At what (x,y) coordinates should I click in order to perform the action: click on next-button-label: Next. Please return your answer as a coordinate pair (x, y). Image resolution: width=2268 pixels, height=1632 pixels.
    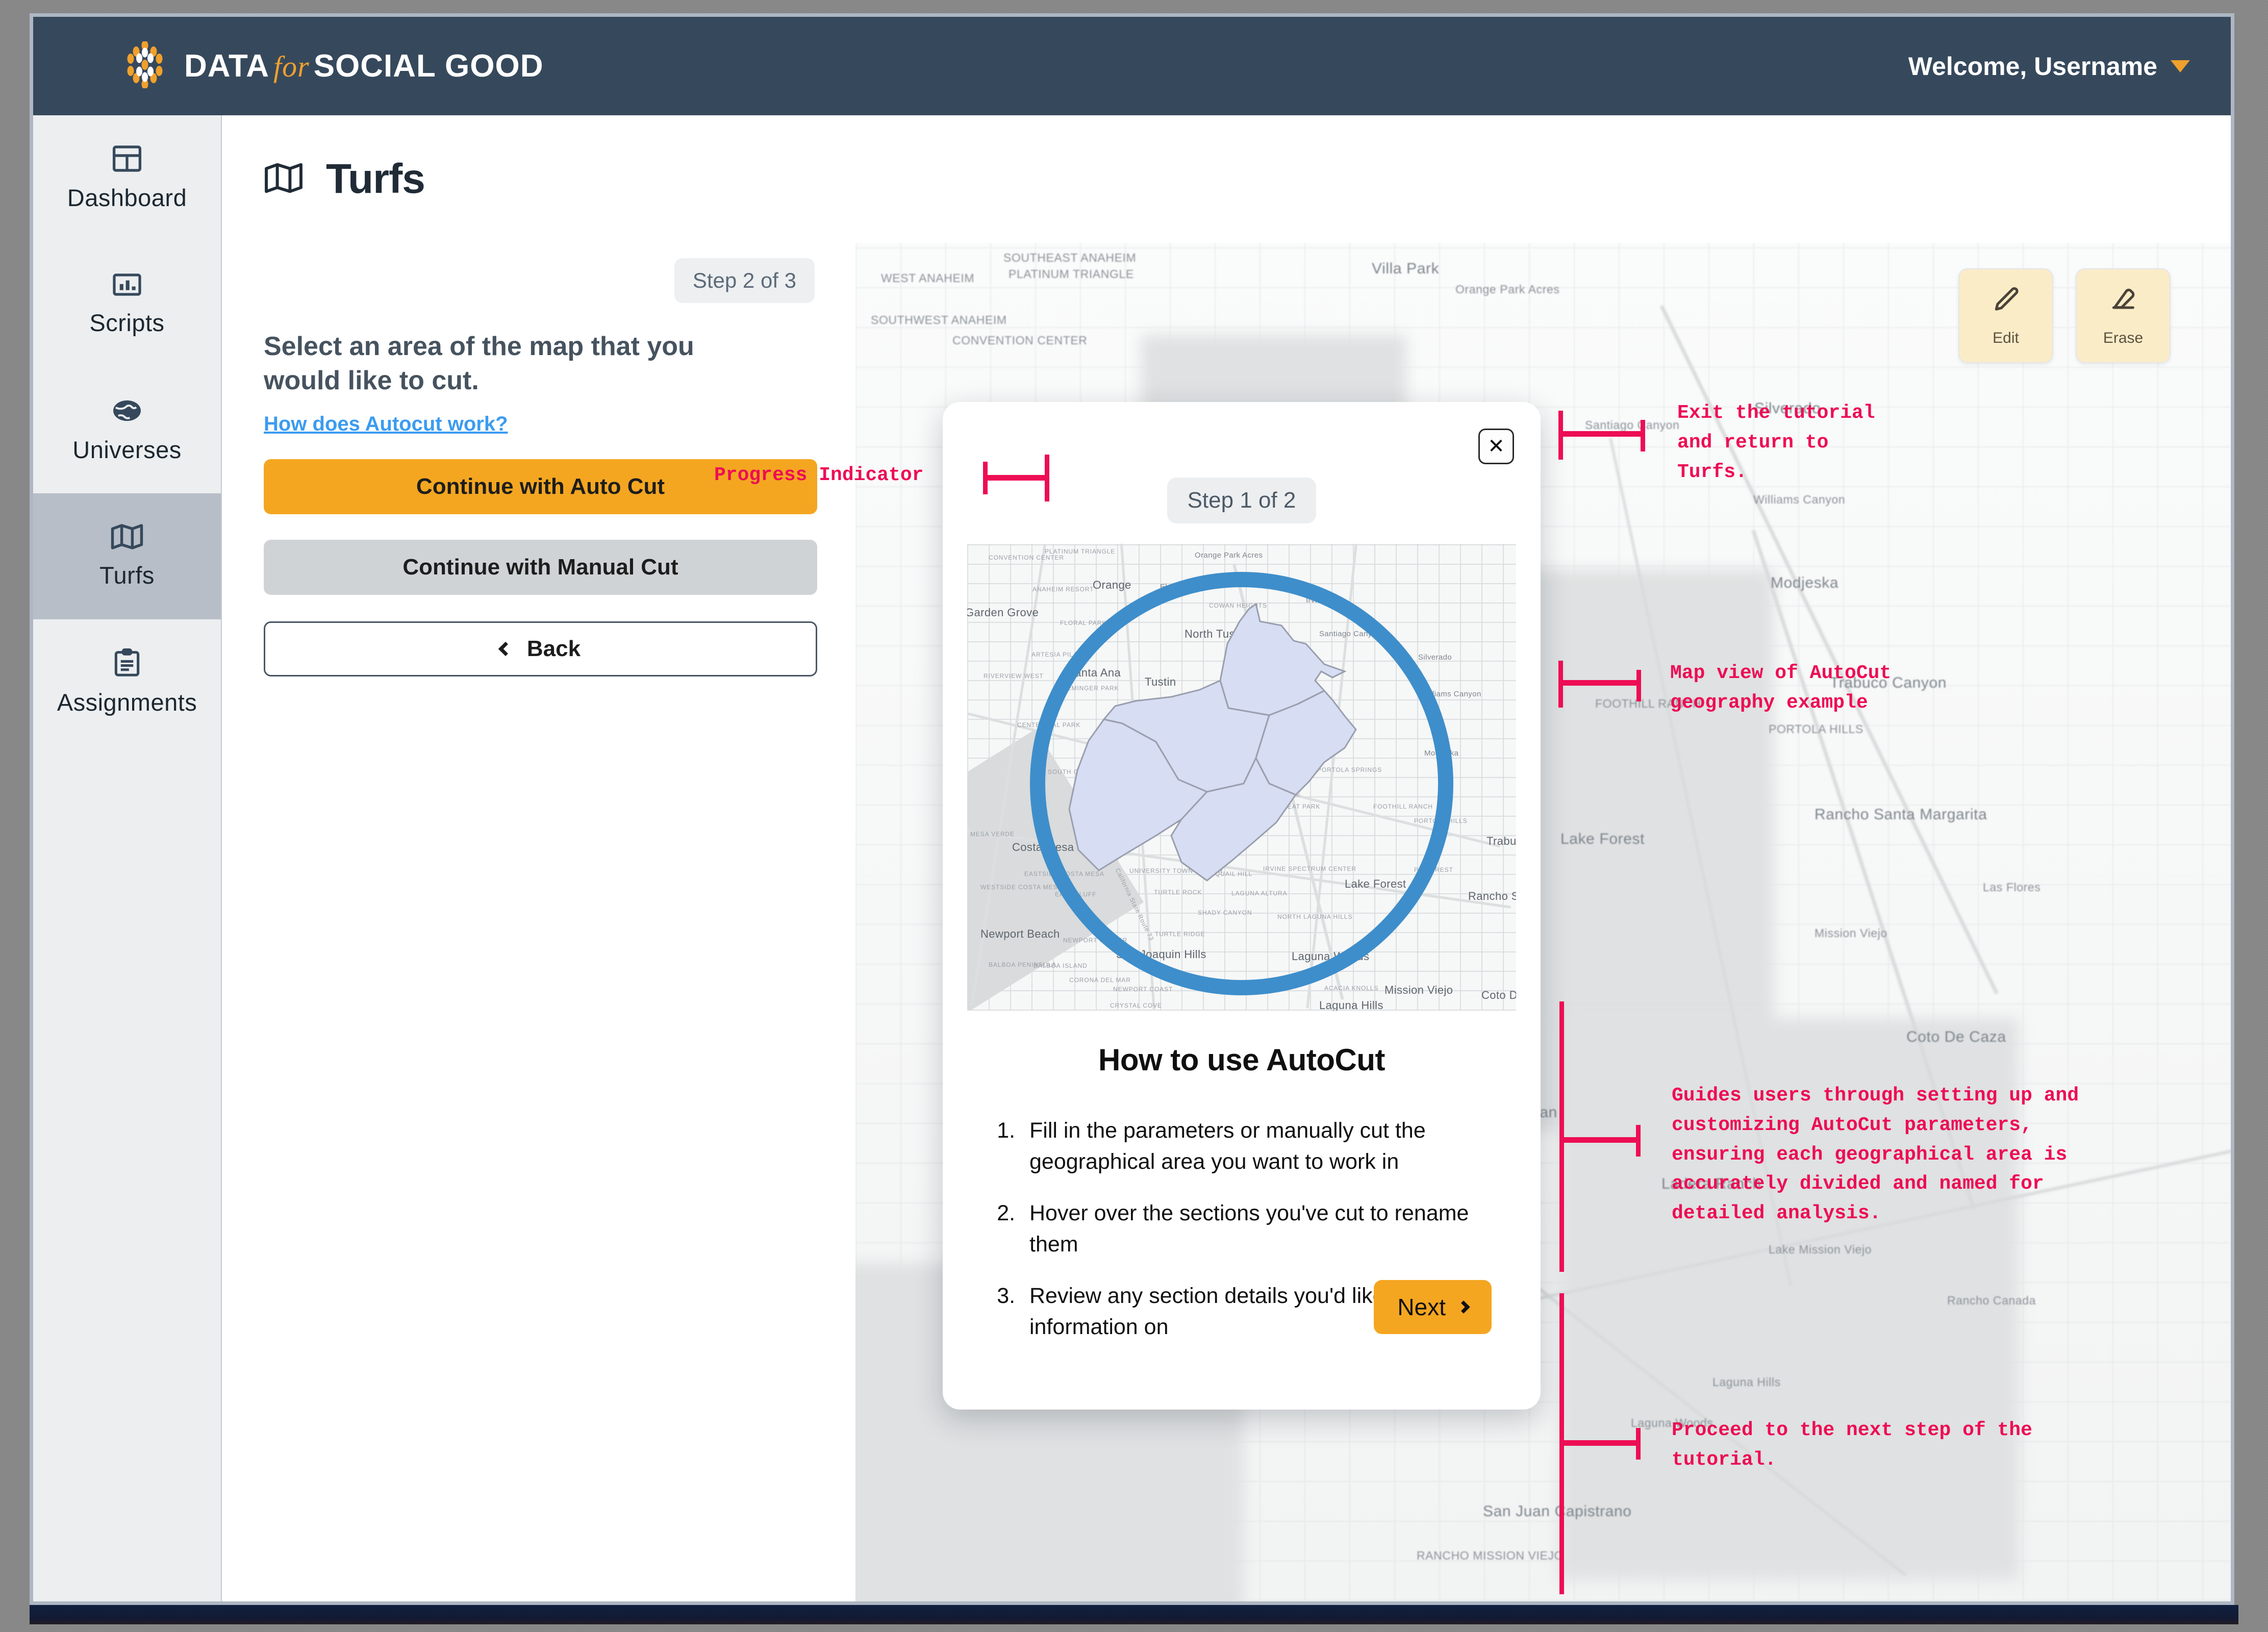
    Looking at the image, I should click on (1422, 1307).